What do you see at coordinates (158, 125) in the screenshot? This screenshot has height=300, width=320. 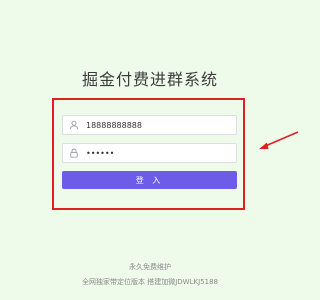 I see `username-input` at bounding box center [158, 125].